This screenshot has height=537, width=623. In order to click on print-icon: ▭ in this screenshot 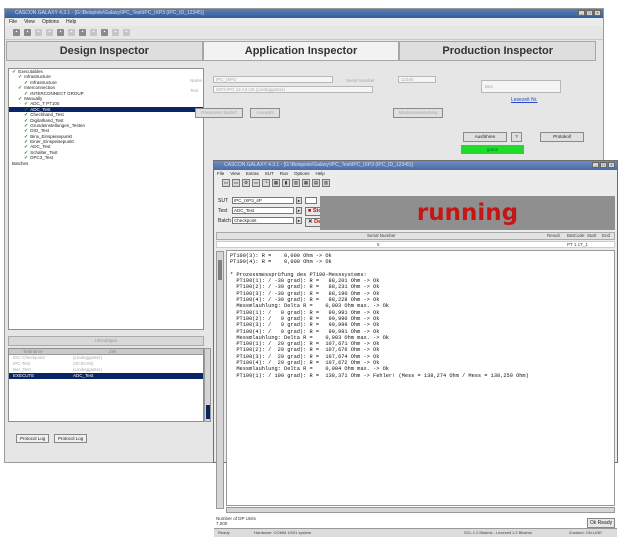, I will do `click(256, 183)`.